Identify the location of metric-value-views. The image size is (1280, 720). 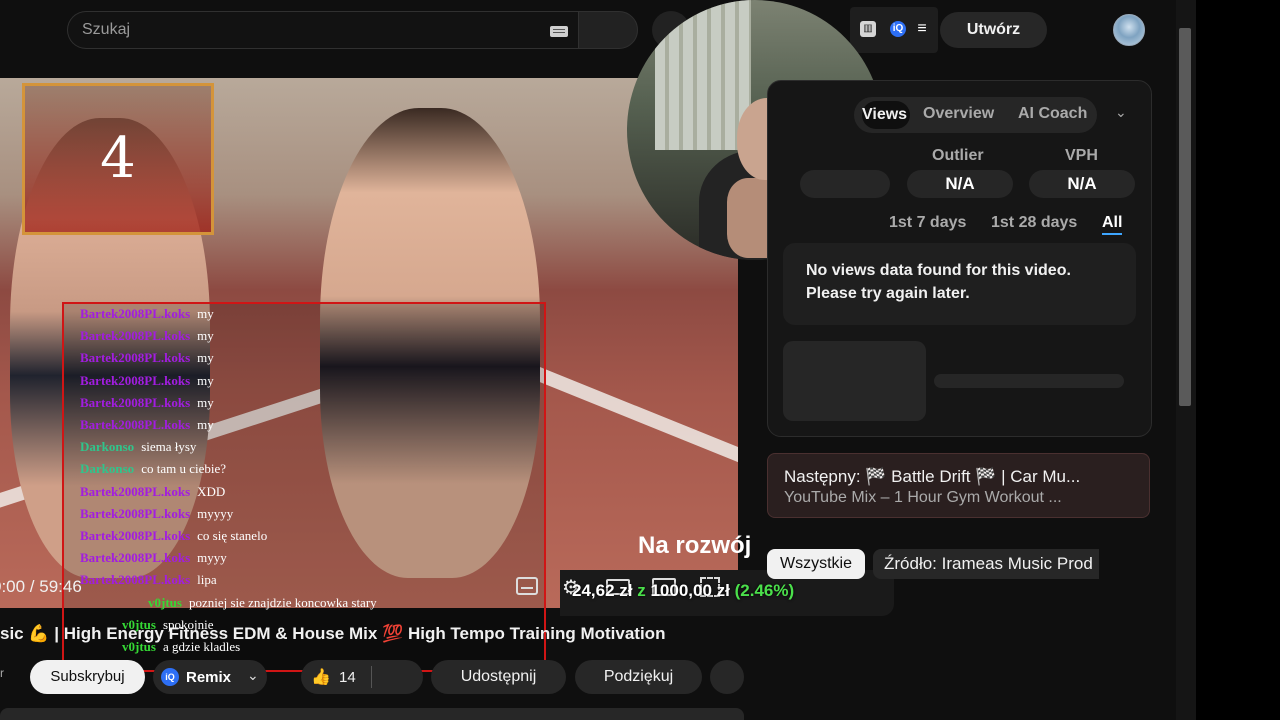
(845, 184).